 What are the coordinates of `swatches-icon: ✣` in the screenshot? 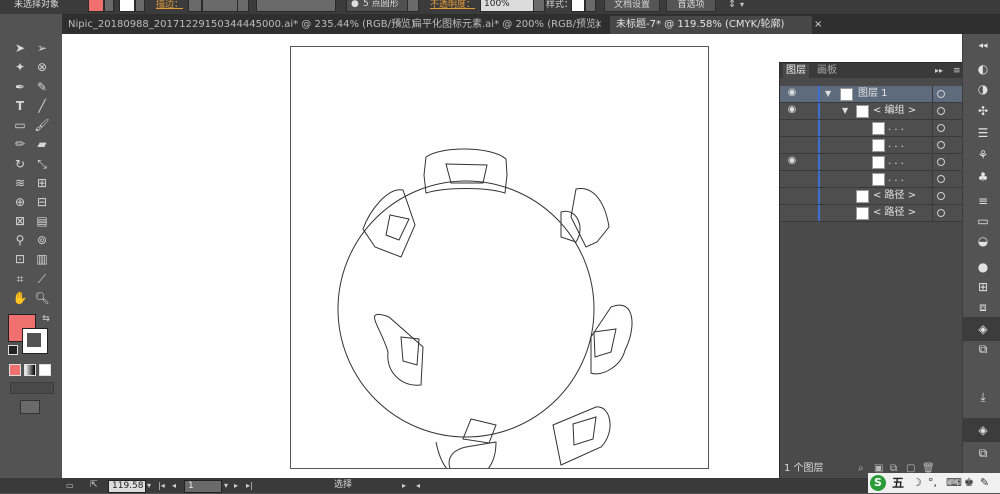 It's located at (983, 111).